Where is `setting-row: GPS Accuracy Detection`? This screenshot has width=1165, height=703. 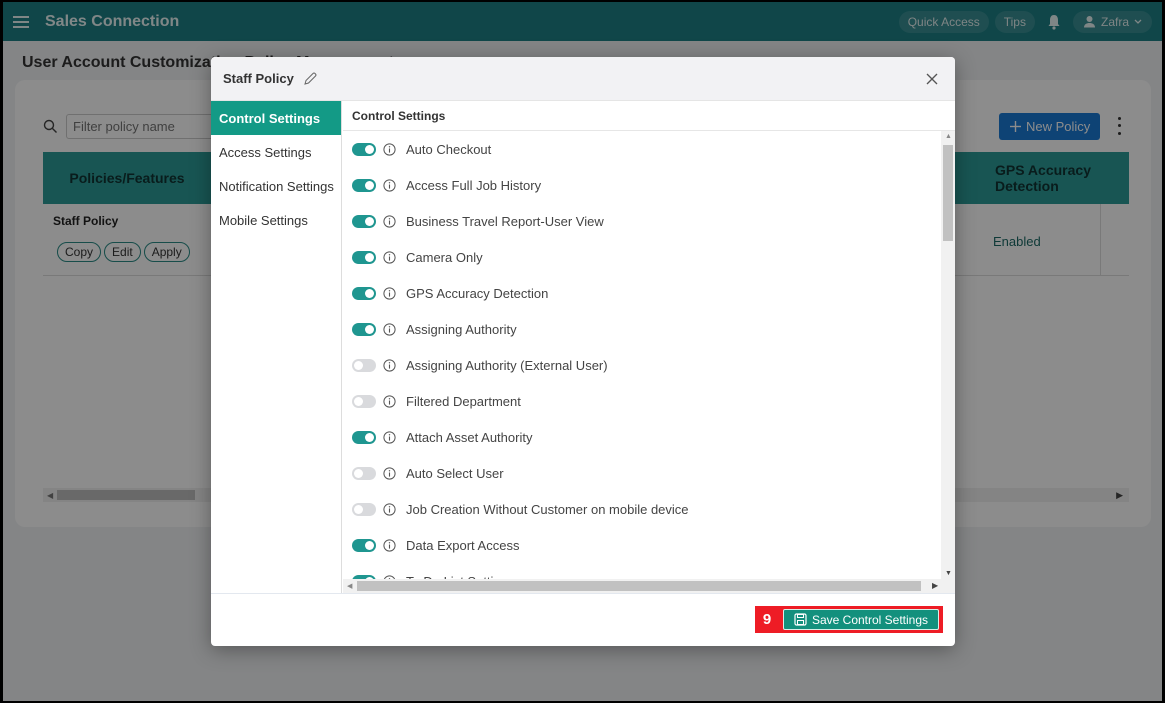
setting-row: GPS Accuracy Detection is located at coordinates (642, 293).